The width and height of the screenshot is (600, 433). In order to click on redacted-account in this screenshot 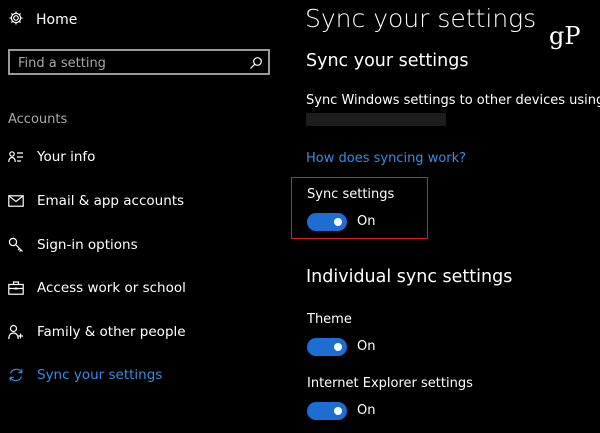, I will do `click(376, 119)`.